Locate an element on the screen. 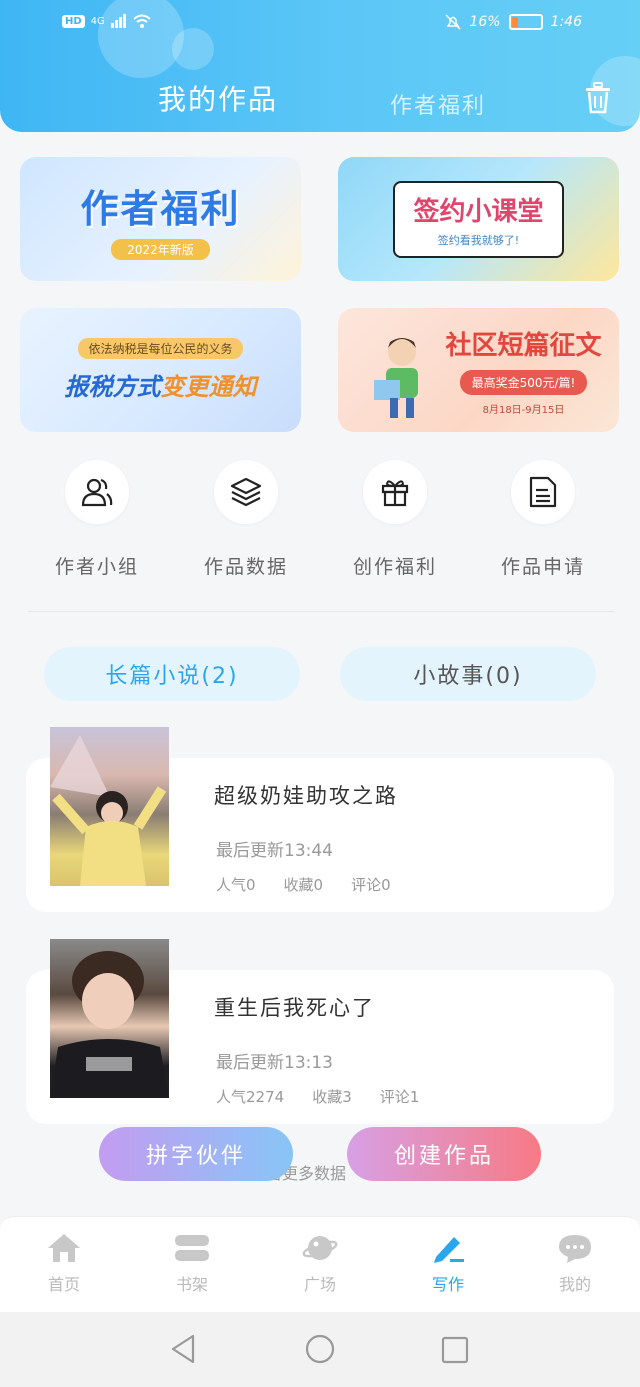  writing-partner-button: 拼字伙伴 is located at coordinates (196, 1154).